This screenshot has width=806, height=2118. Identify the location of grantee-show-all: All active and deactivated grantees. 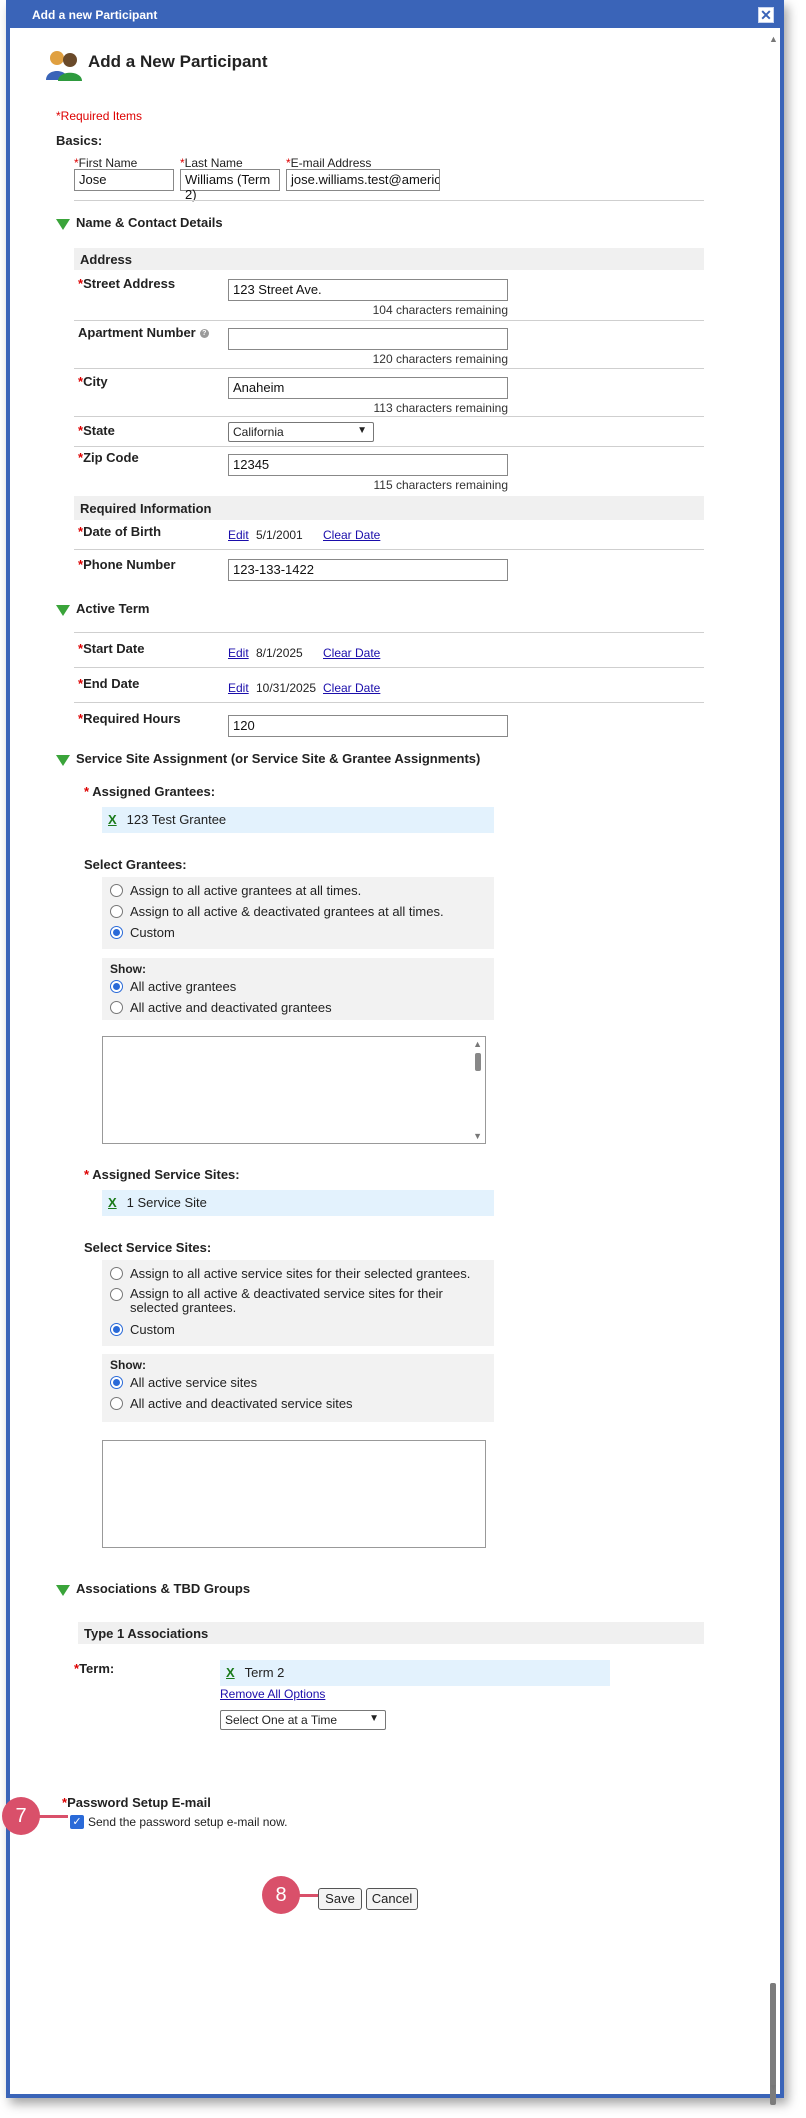
(221, 1007).